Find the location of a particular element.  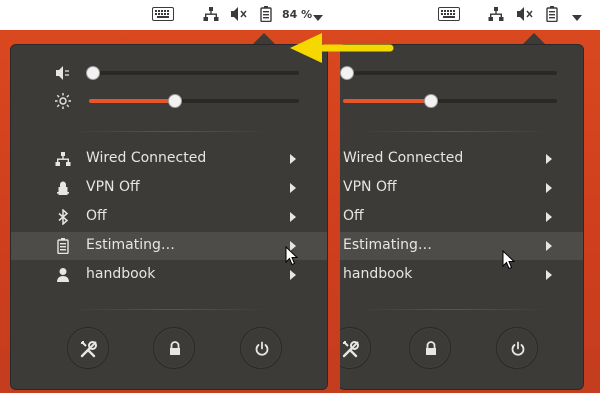

vpn-lock-icon is located at coordinates (63, 188).